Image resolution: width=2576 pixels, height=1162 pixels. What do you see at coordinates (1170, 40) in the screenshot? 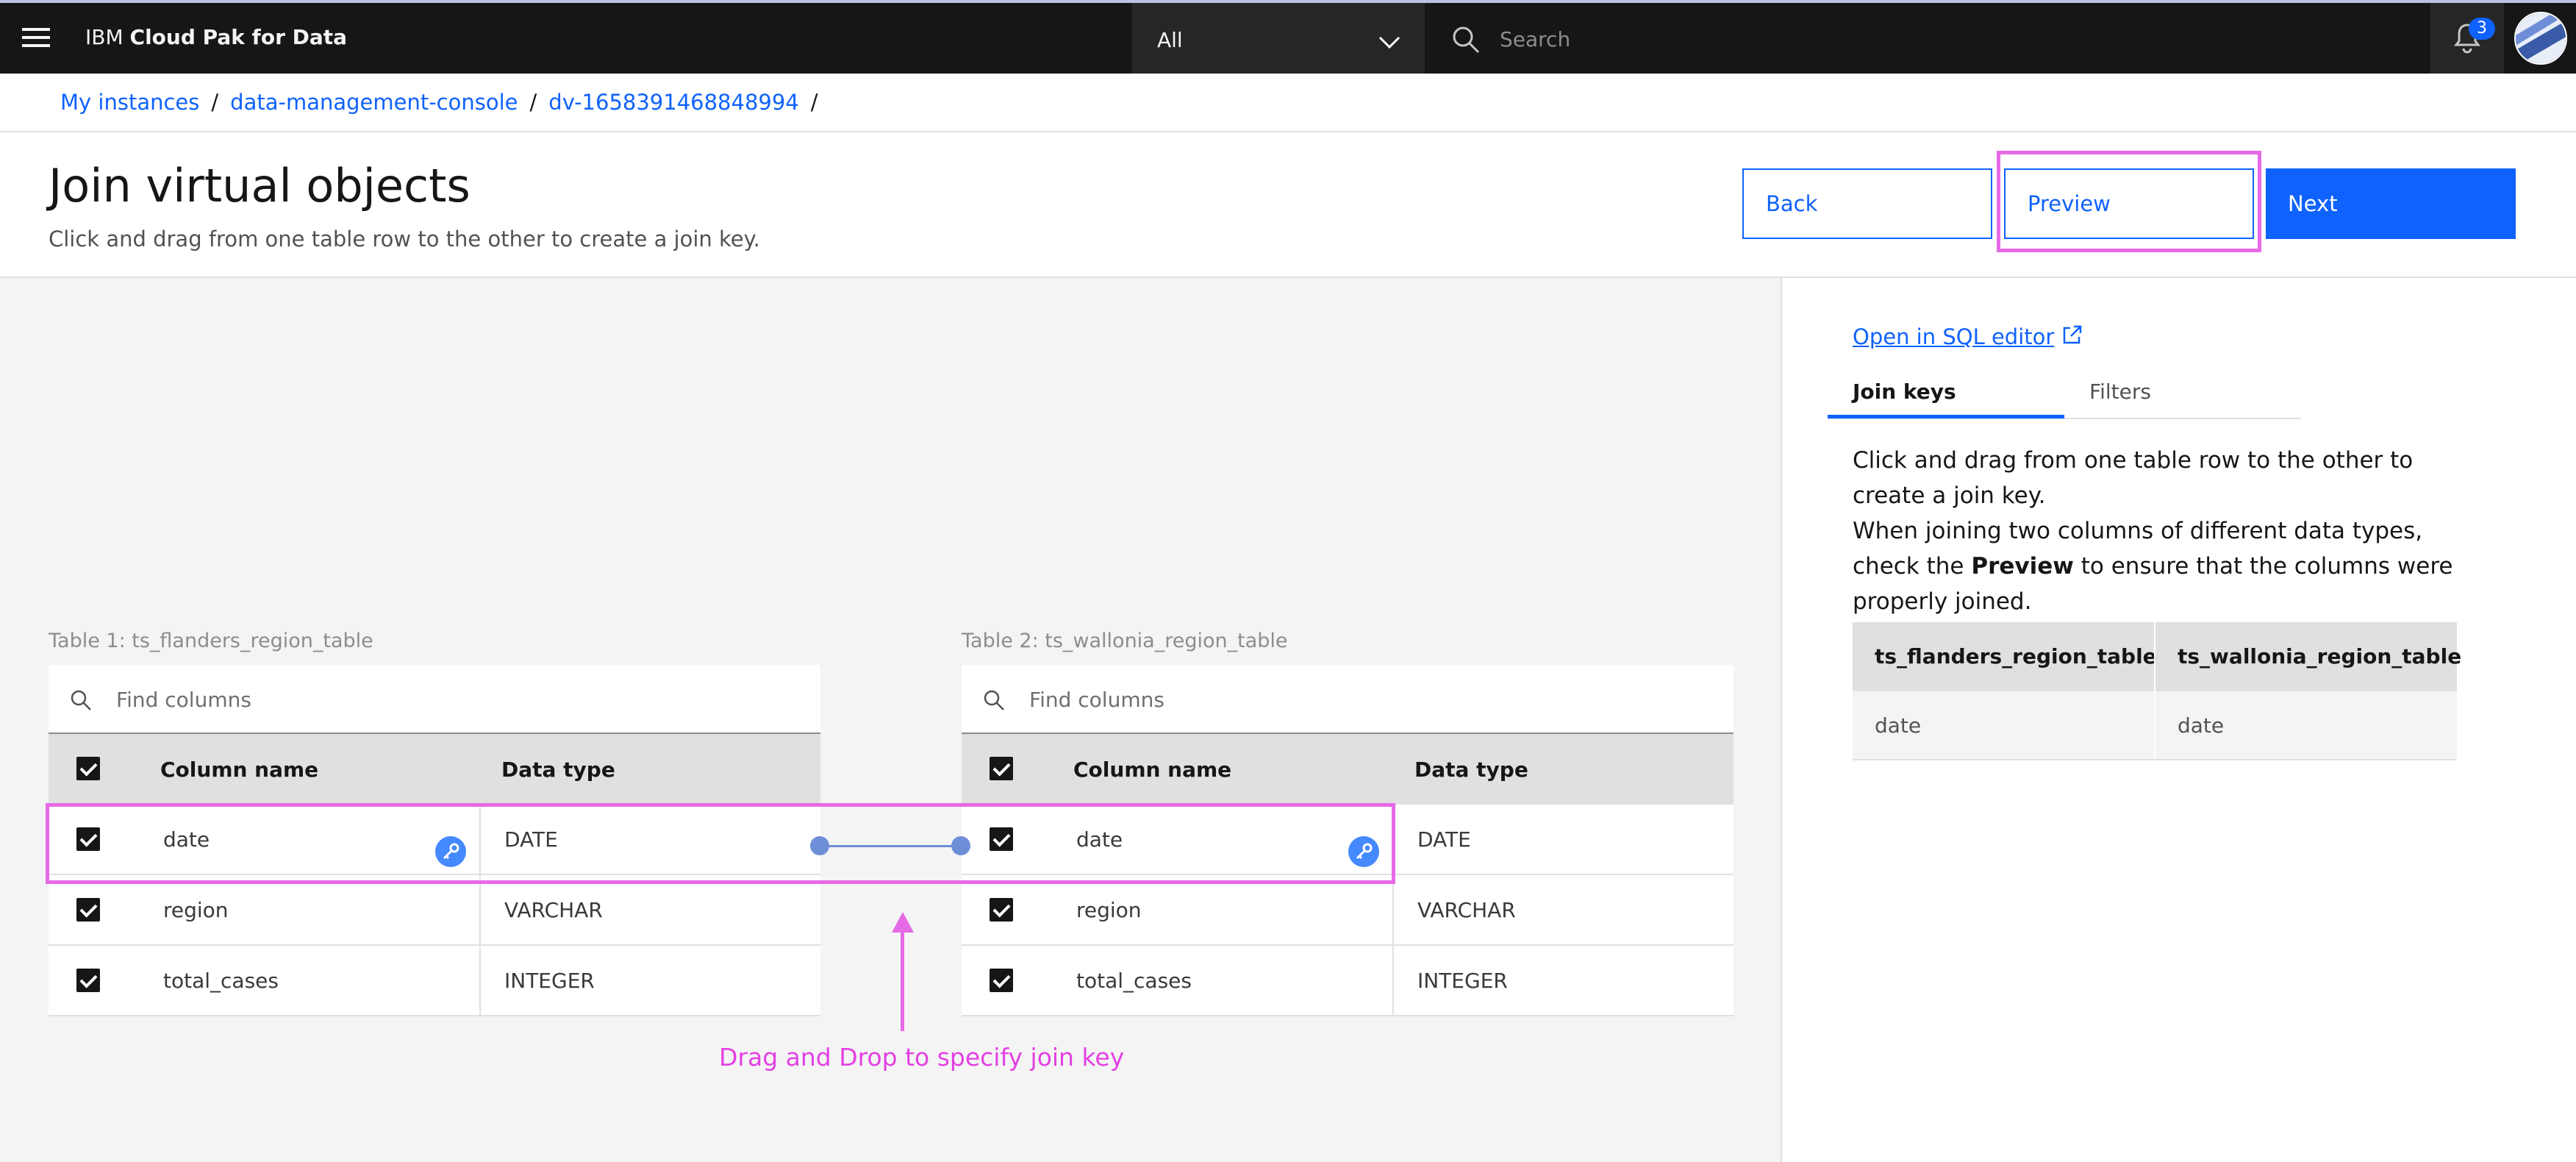
I see `search-scope-value: All` at bounding box center [1170, 40].